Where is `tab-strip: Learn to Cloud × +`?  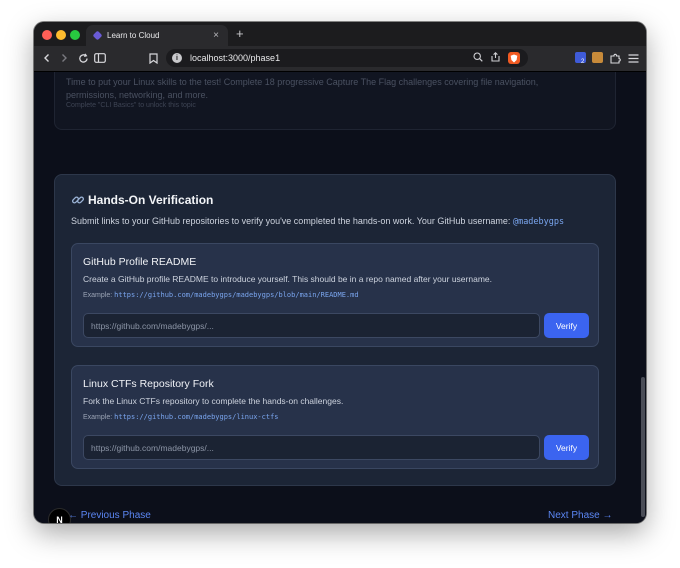 tab-strip: Learn to Cloud × + is located at coordinates (340, 34).